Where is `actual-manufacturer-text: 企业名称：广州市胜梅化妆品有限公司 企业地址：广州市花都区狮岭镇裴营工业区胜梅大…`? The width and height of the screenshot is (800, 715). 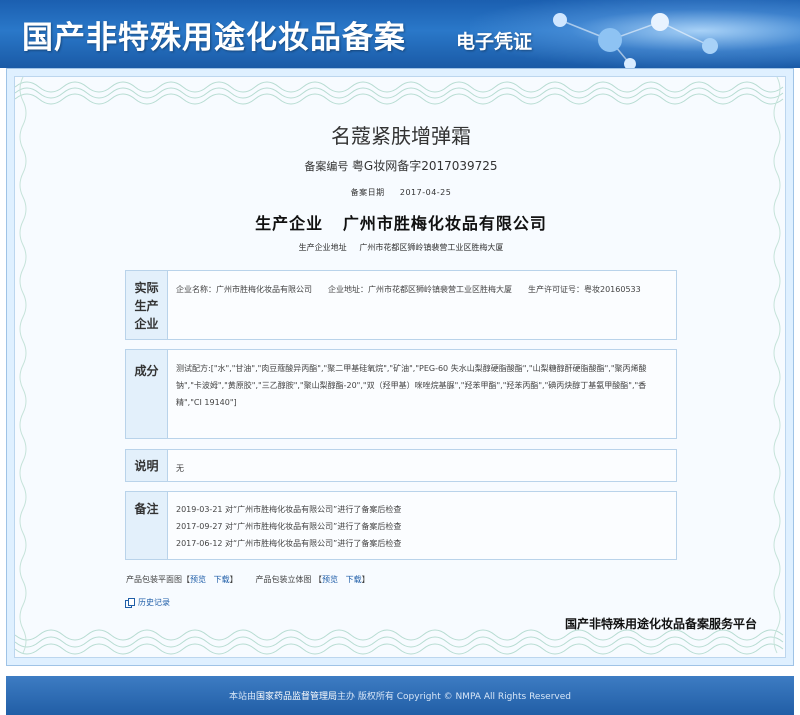
actual-manufacturer-text: 企业名称：广州市胜梅化妆品有限公司 企业地址：广州市花都区狮岭镇裴营工业区胜梅大… is located at coordinates (408, 289).